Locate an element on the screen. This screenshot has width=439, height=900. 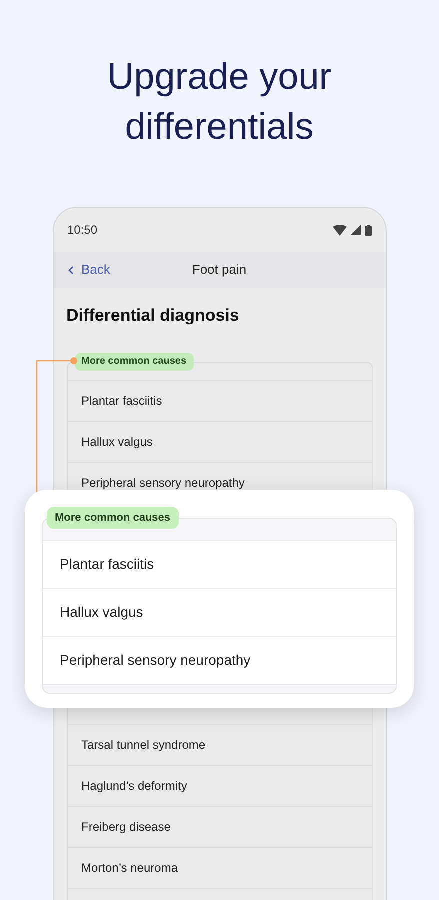
list-item: Freiberg disease is located at coordinates (220, 826).